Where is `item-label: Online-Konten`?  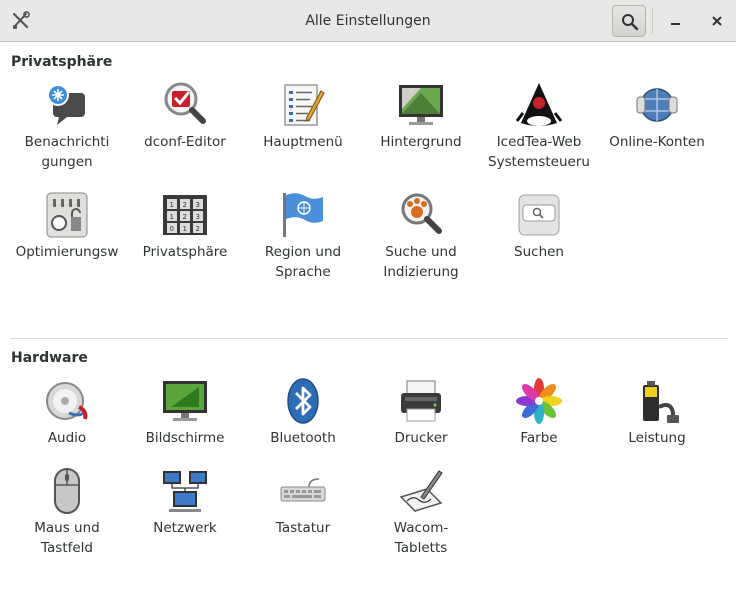
item-label: Online-Konten is located at coordinates (657, 142).